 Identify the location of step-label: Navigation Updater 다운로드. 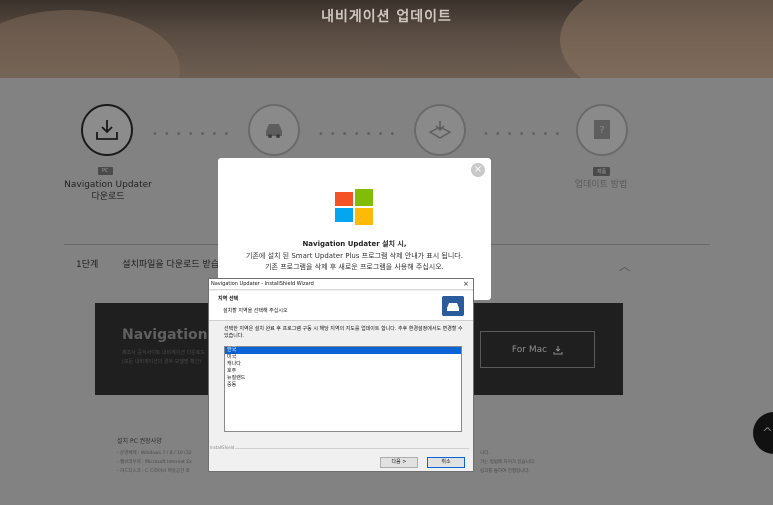
(108, 191).